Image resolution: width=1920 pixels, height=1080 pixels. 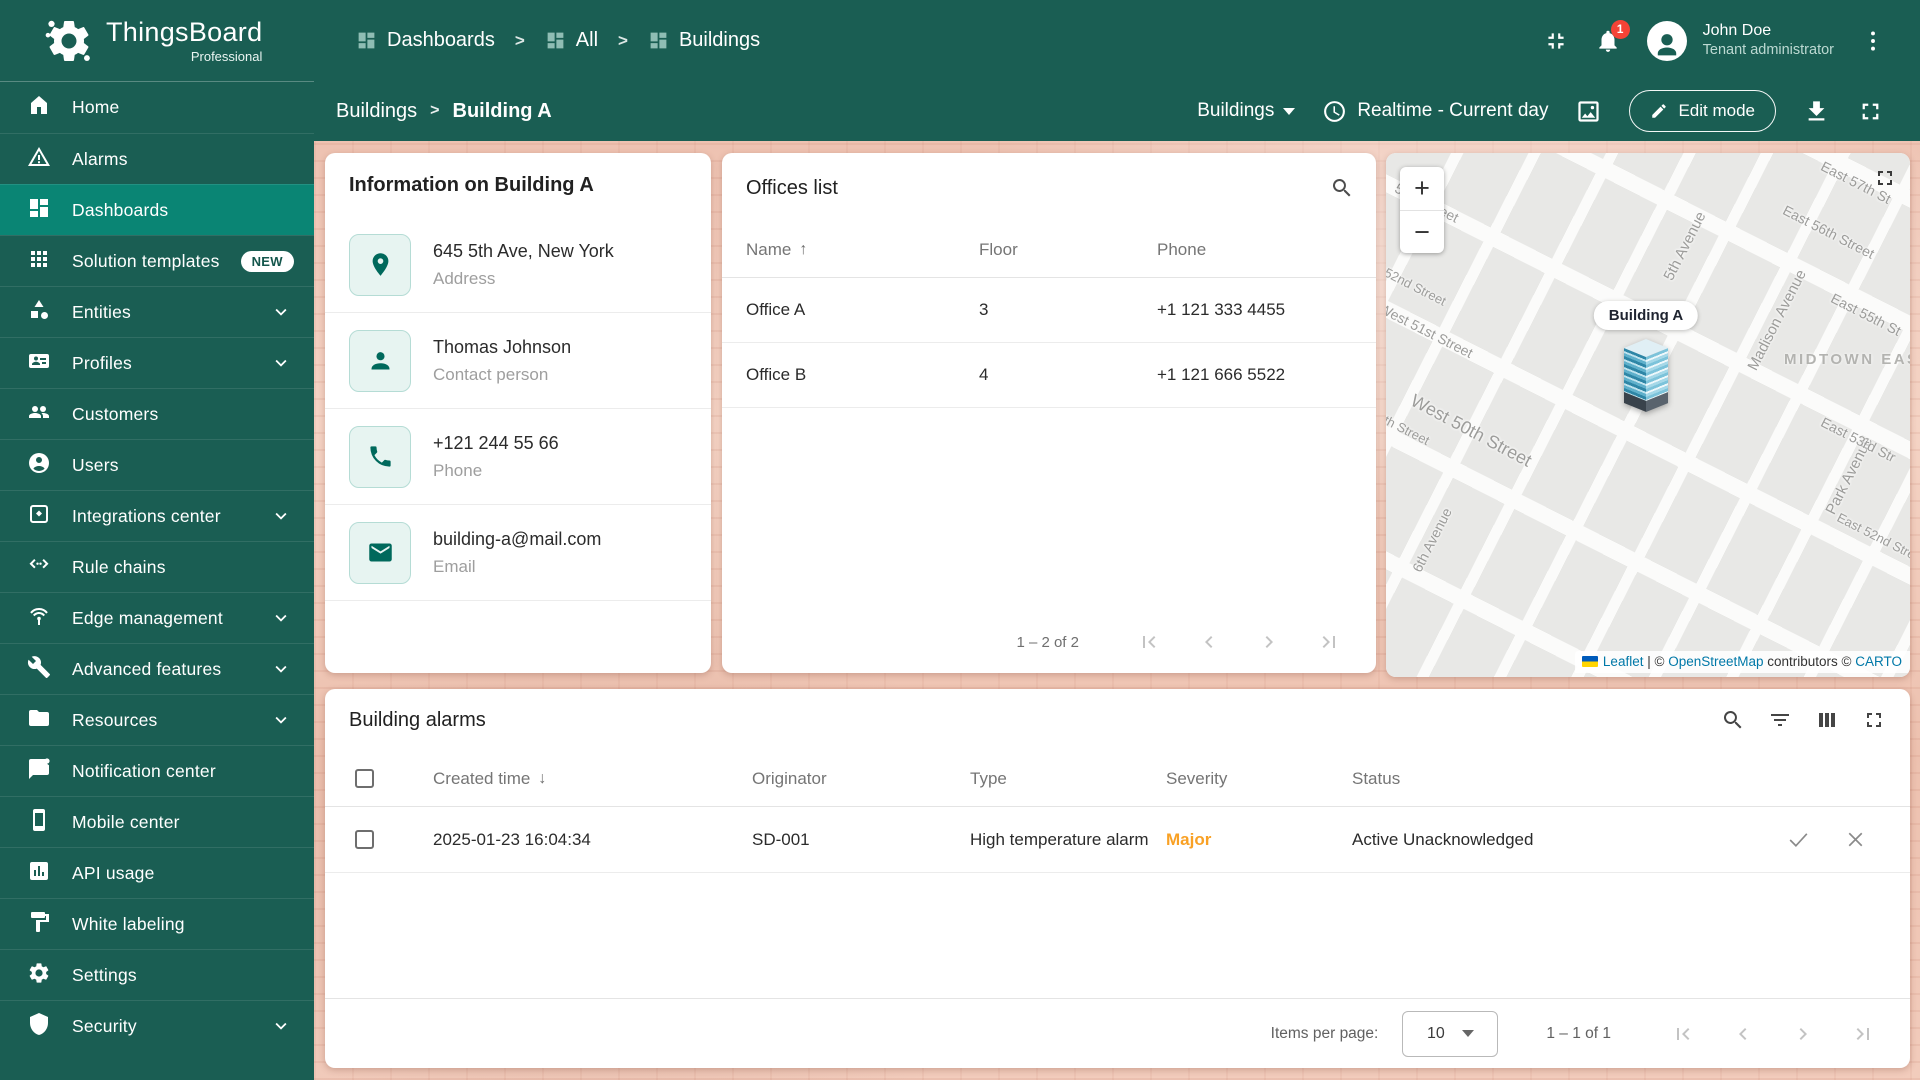 I want to click on more-menu-icon, so click(x=1873, y=41).